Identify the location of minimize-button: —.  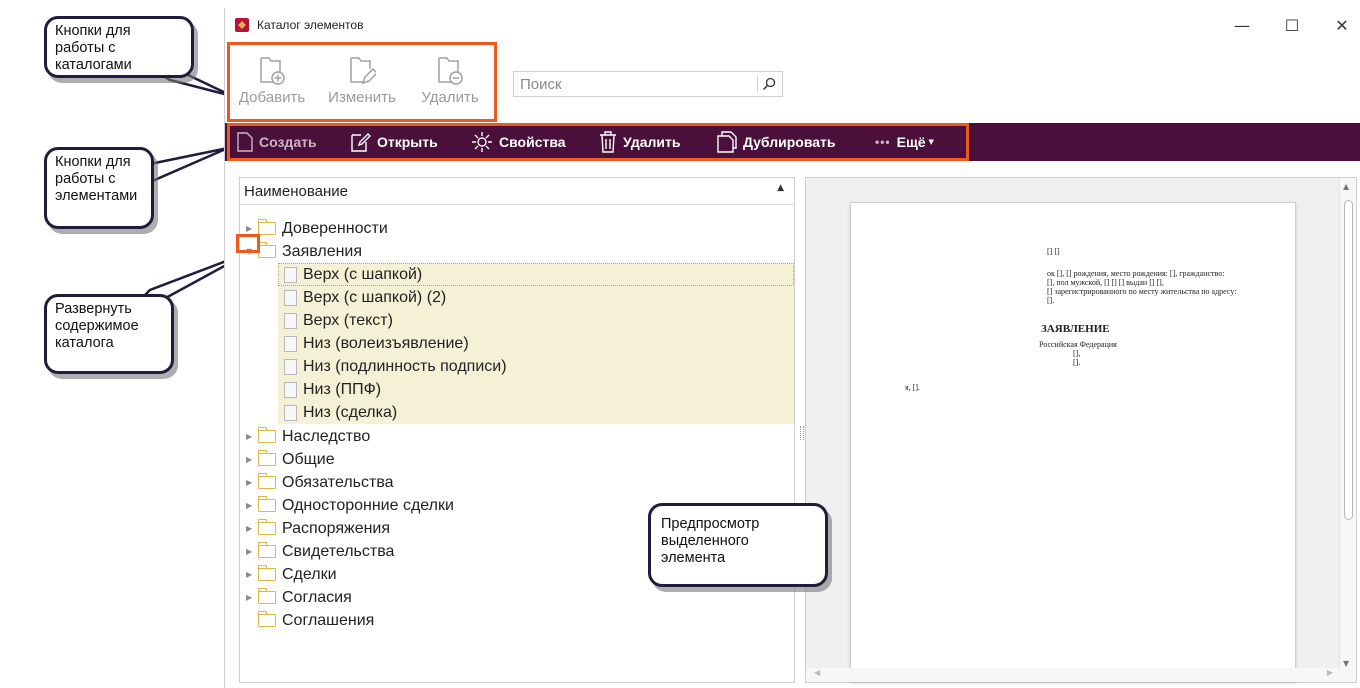
(1242, 25).